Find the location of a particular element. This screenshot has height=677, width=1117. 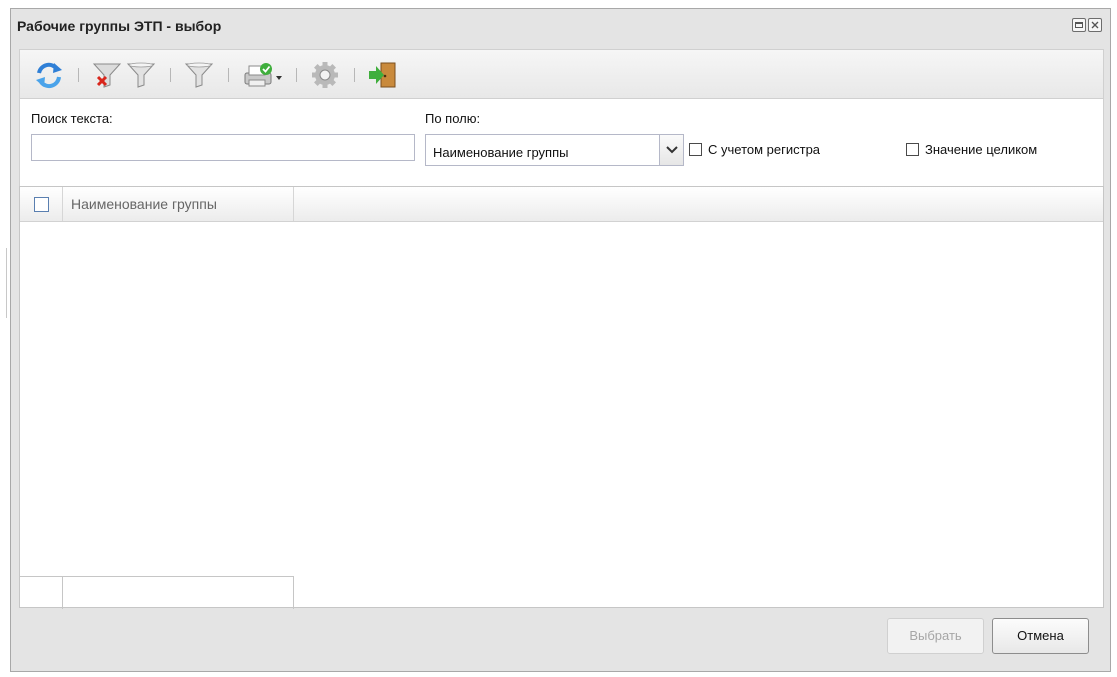

settings-icon is located at coordinates (325, 75).